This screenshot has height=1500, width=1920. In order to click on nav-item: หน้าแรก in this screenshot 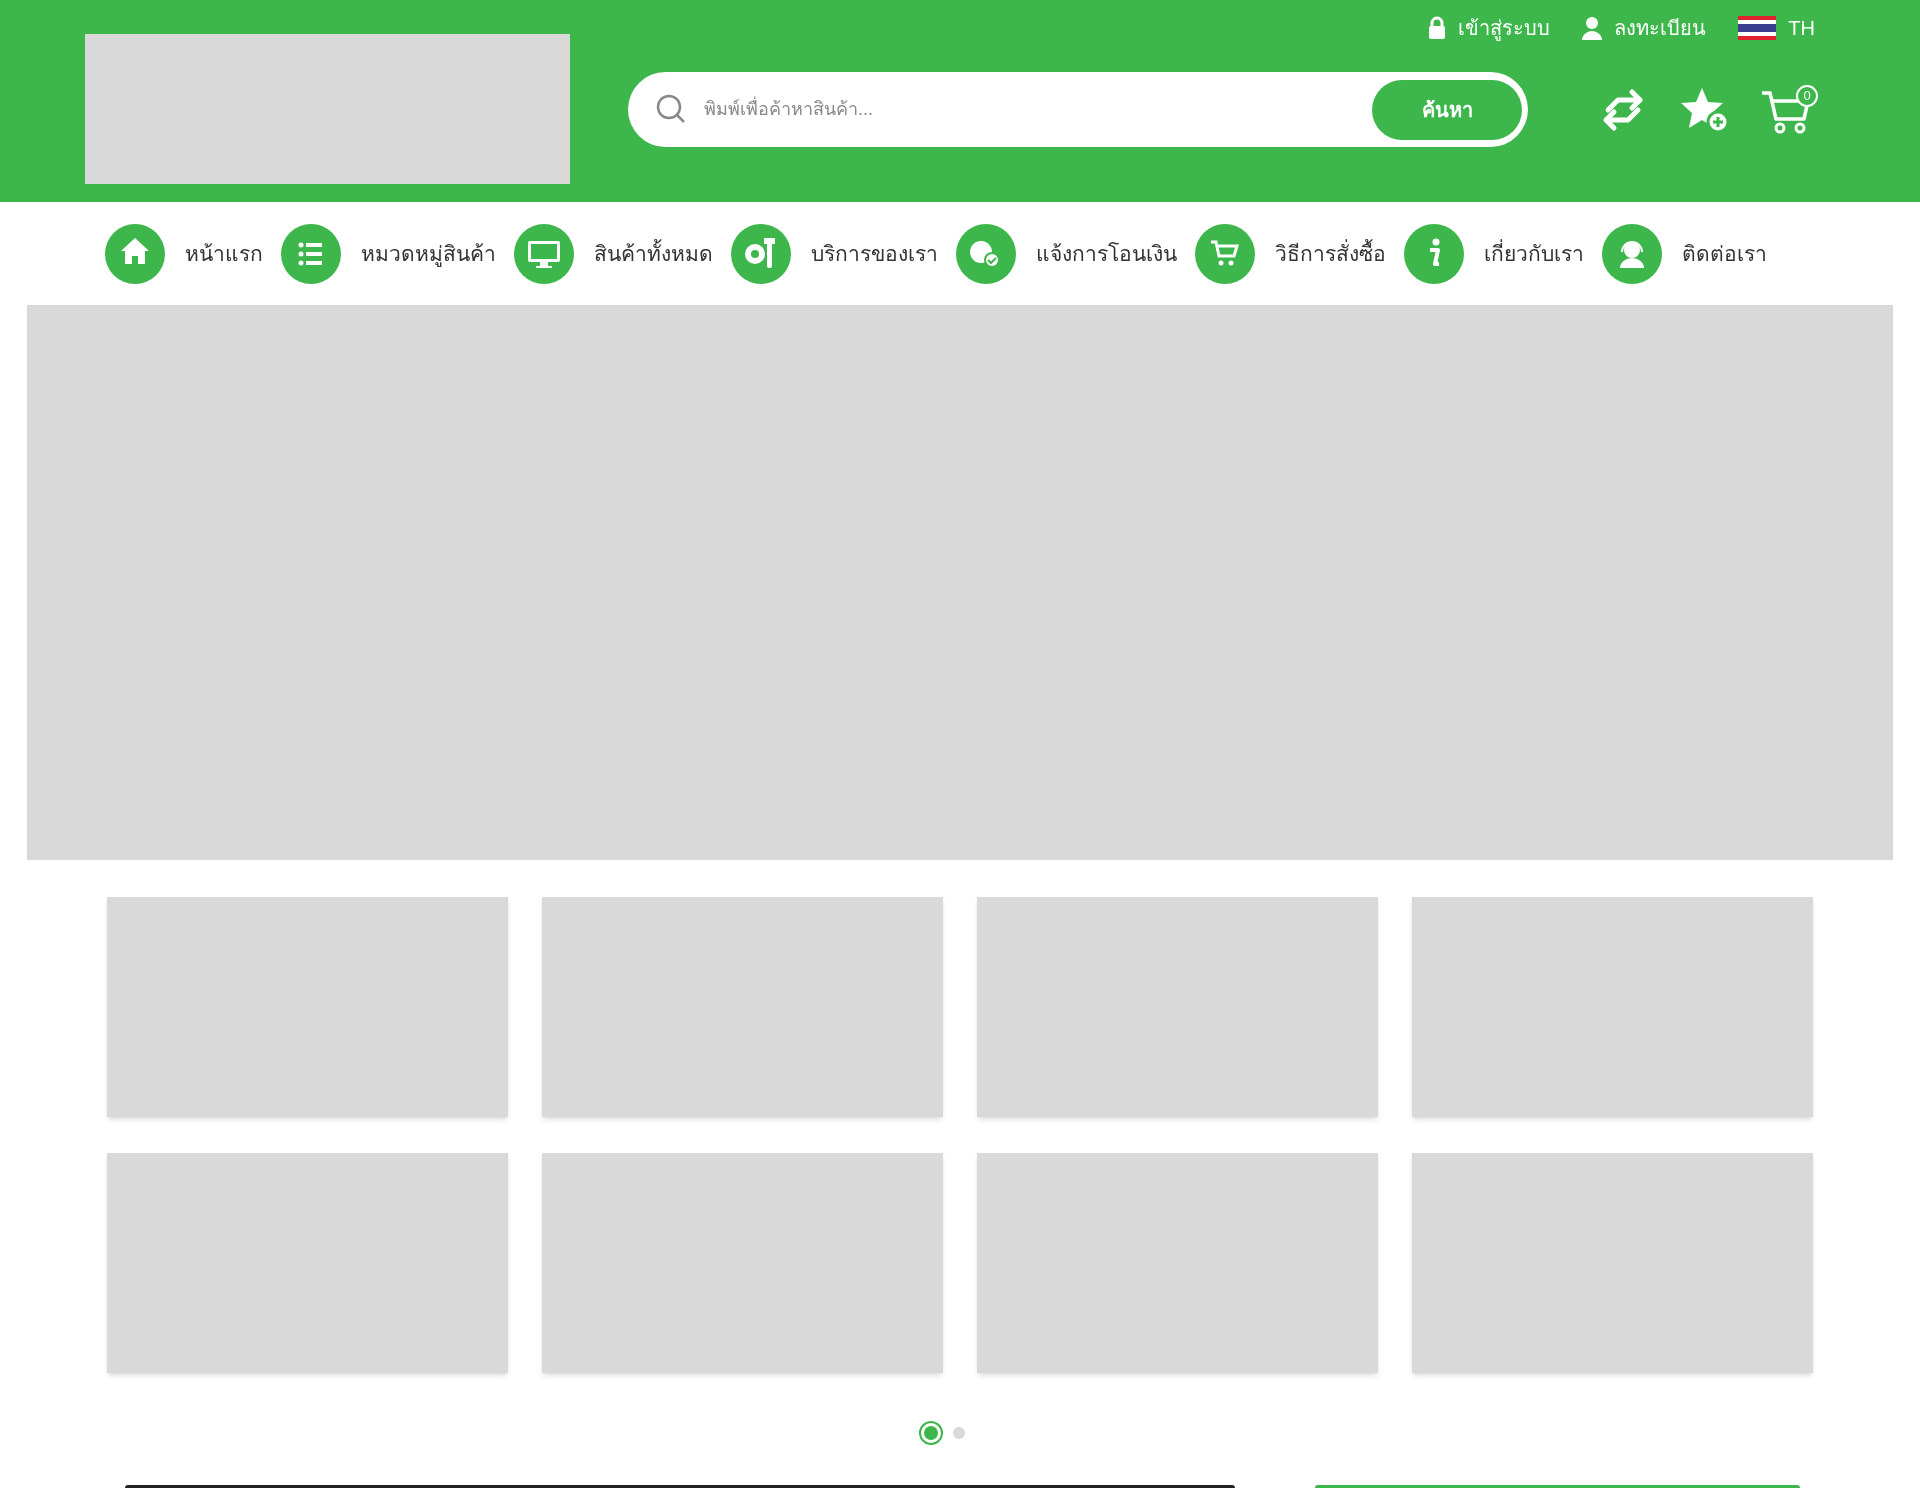, I will do `click(184, 253)`.